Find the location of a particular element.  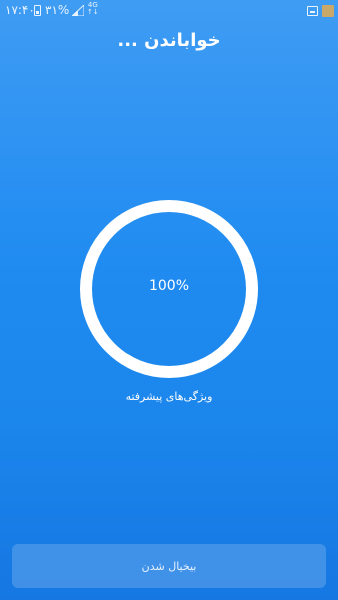

battery-icon is located at coordinates (37, 10).